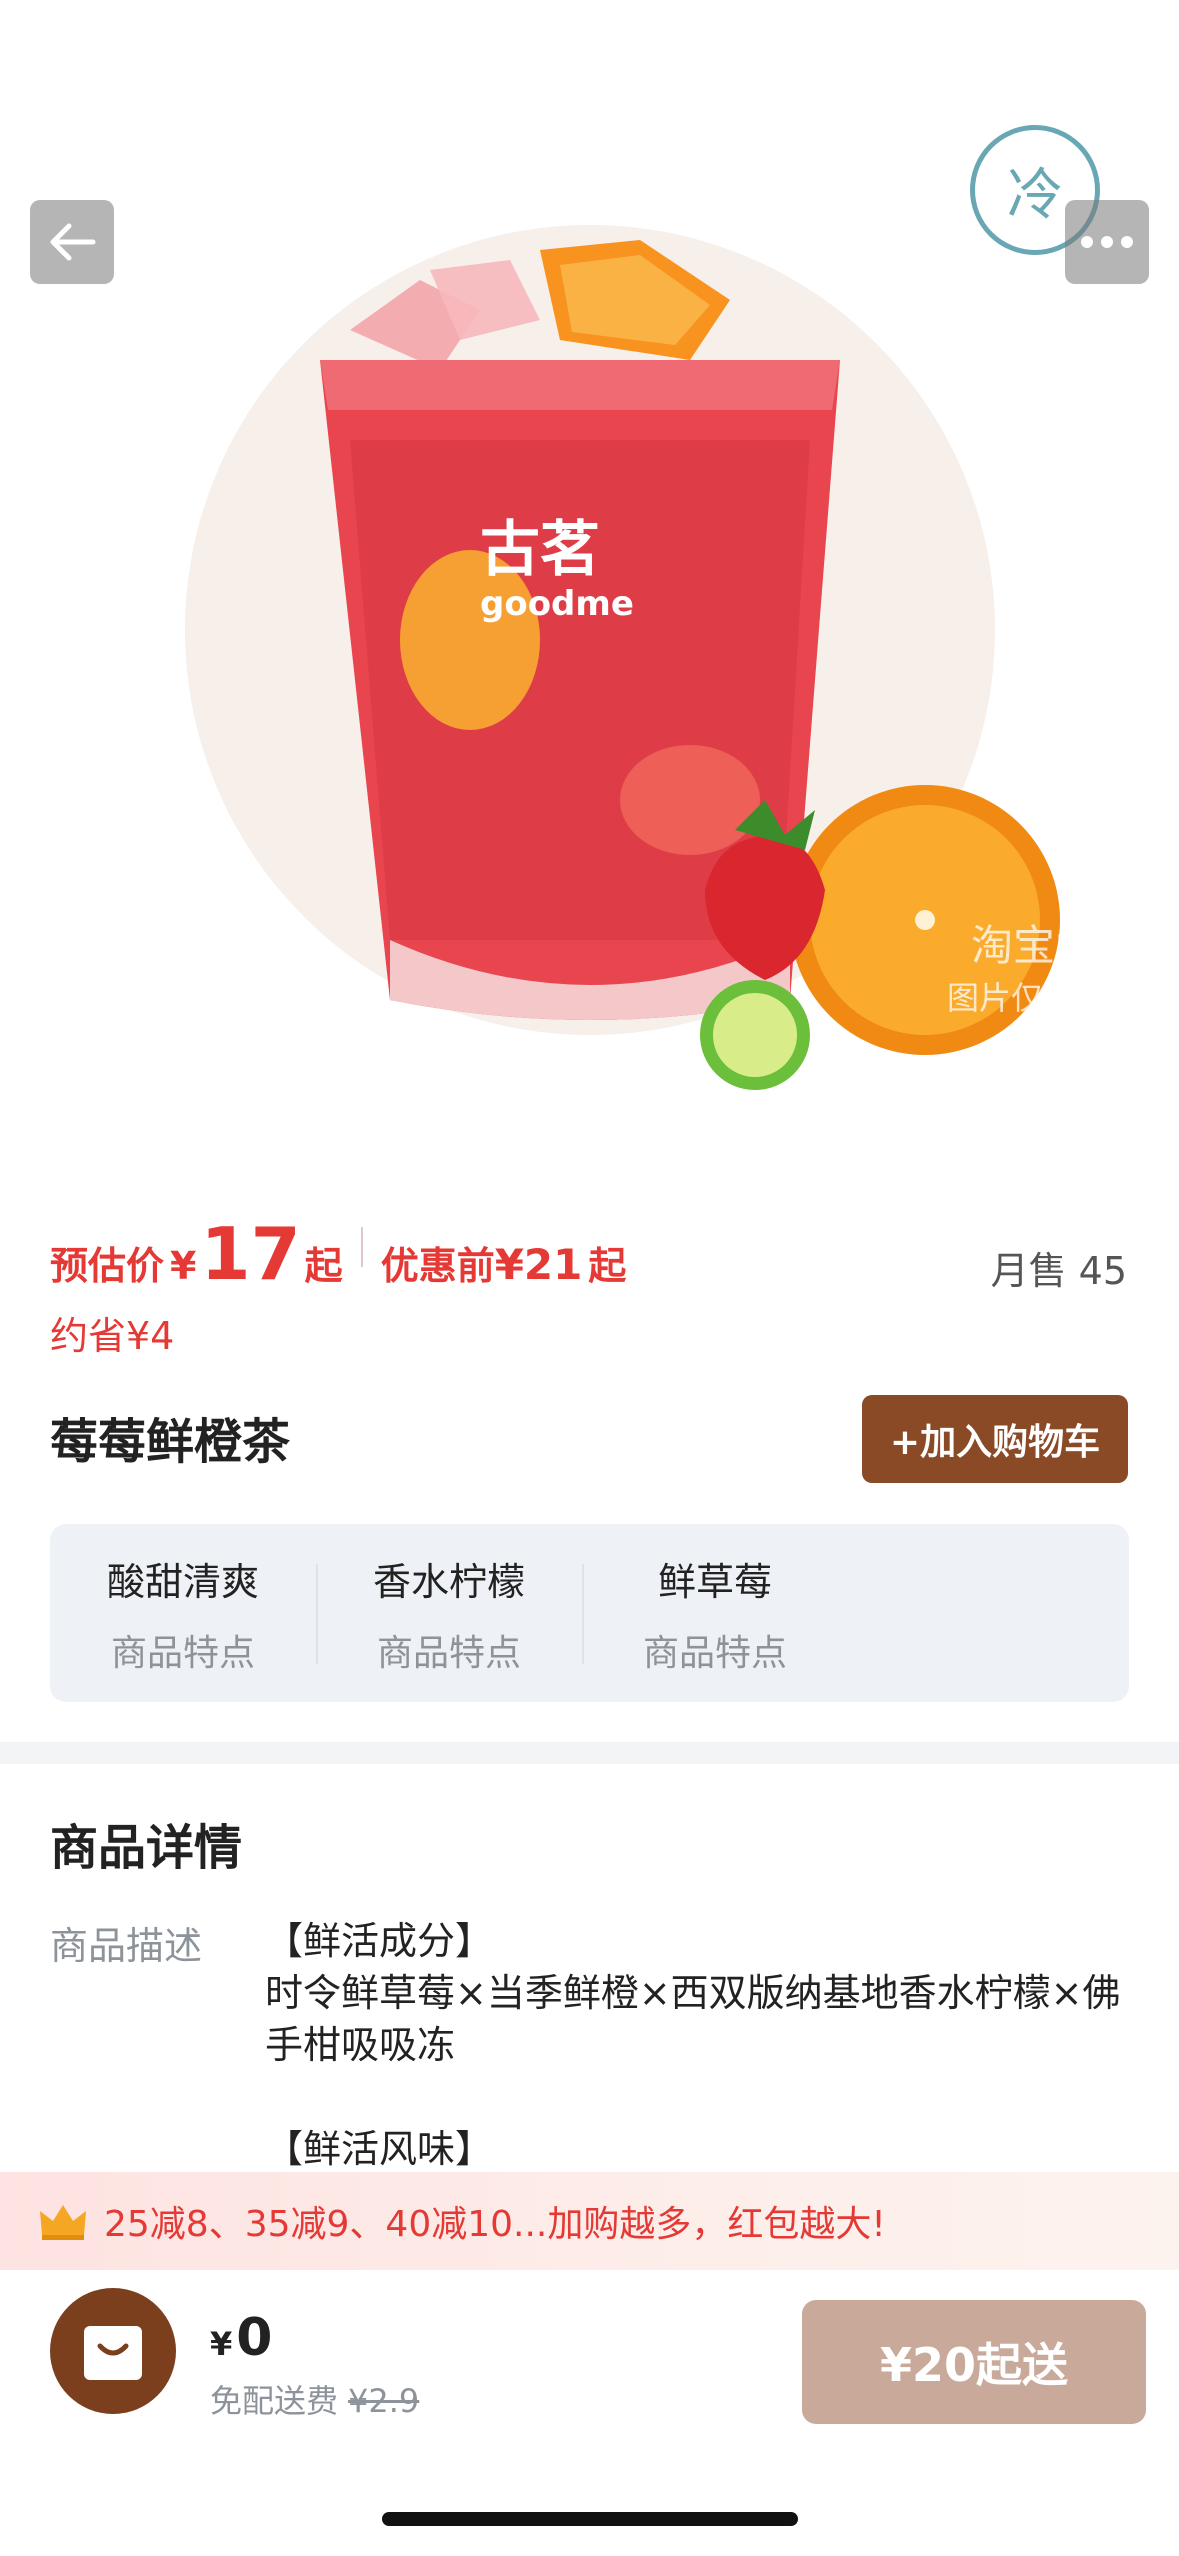  Describe the element at coordinates (146, 1848) in the screenshot. I see `details-title: 商品详情` at that location.